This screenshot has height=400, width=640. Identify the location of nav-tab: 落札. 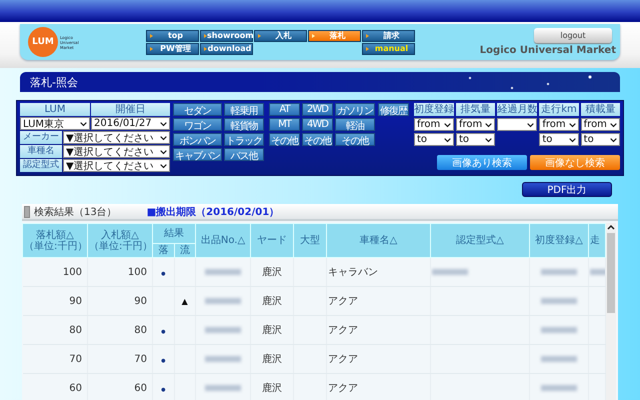
(334, 36).